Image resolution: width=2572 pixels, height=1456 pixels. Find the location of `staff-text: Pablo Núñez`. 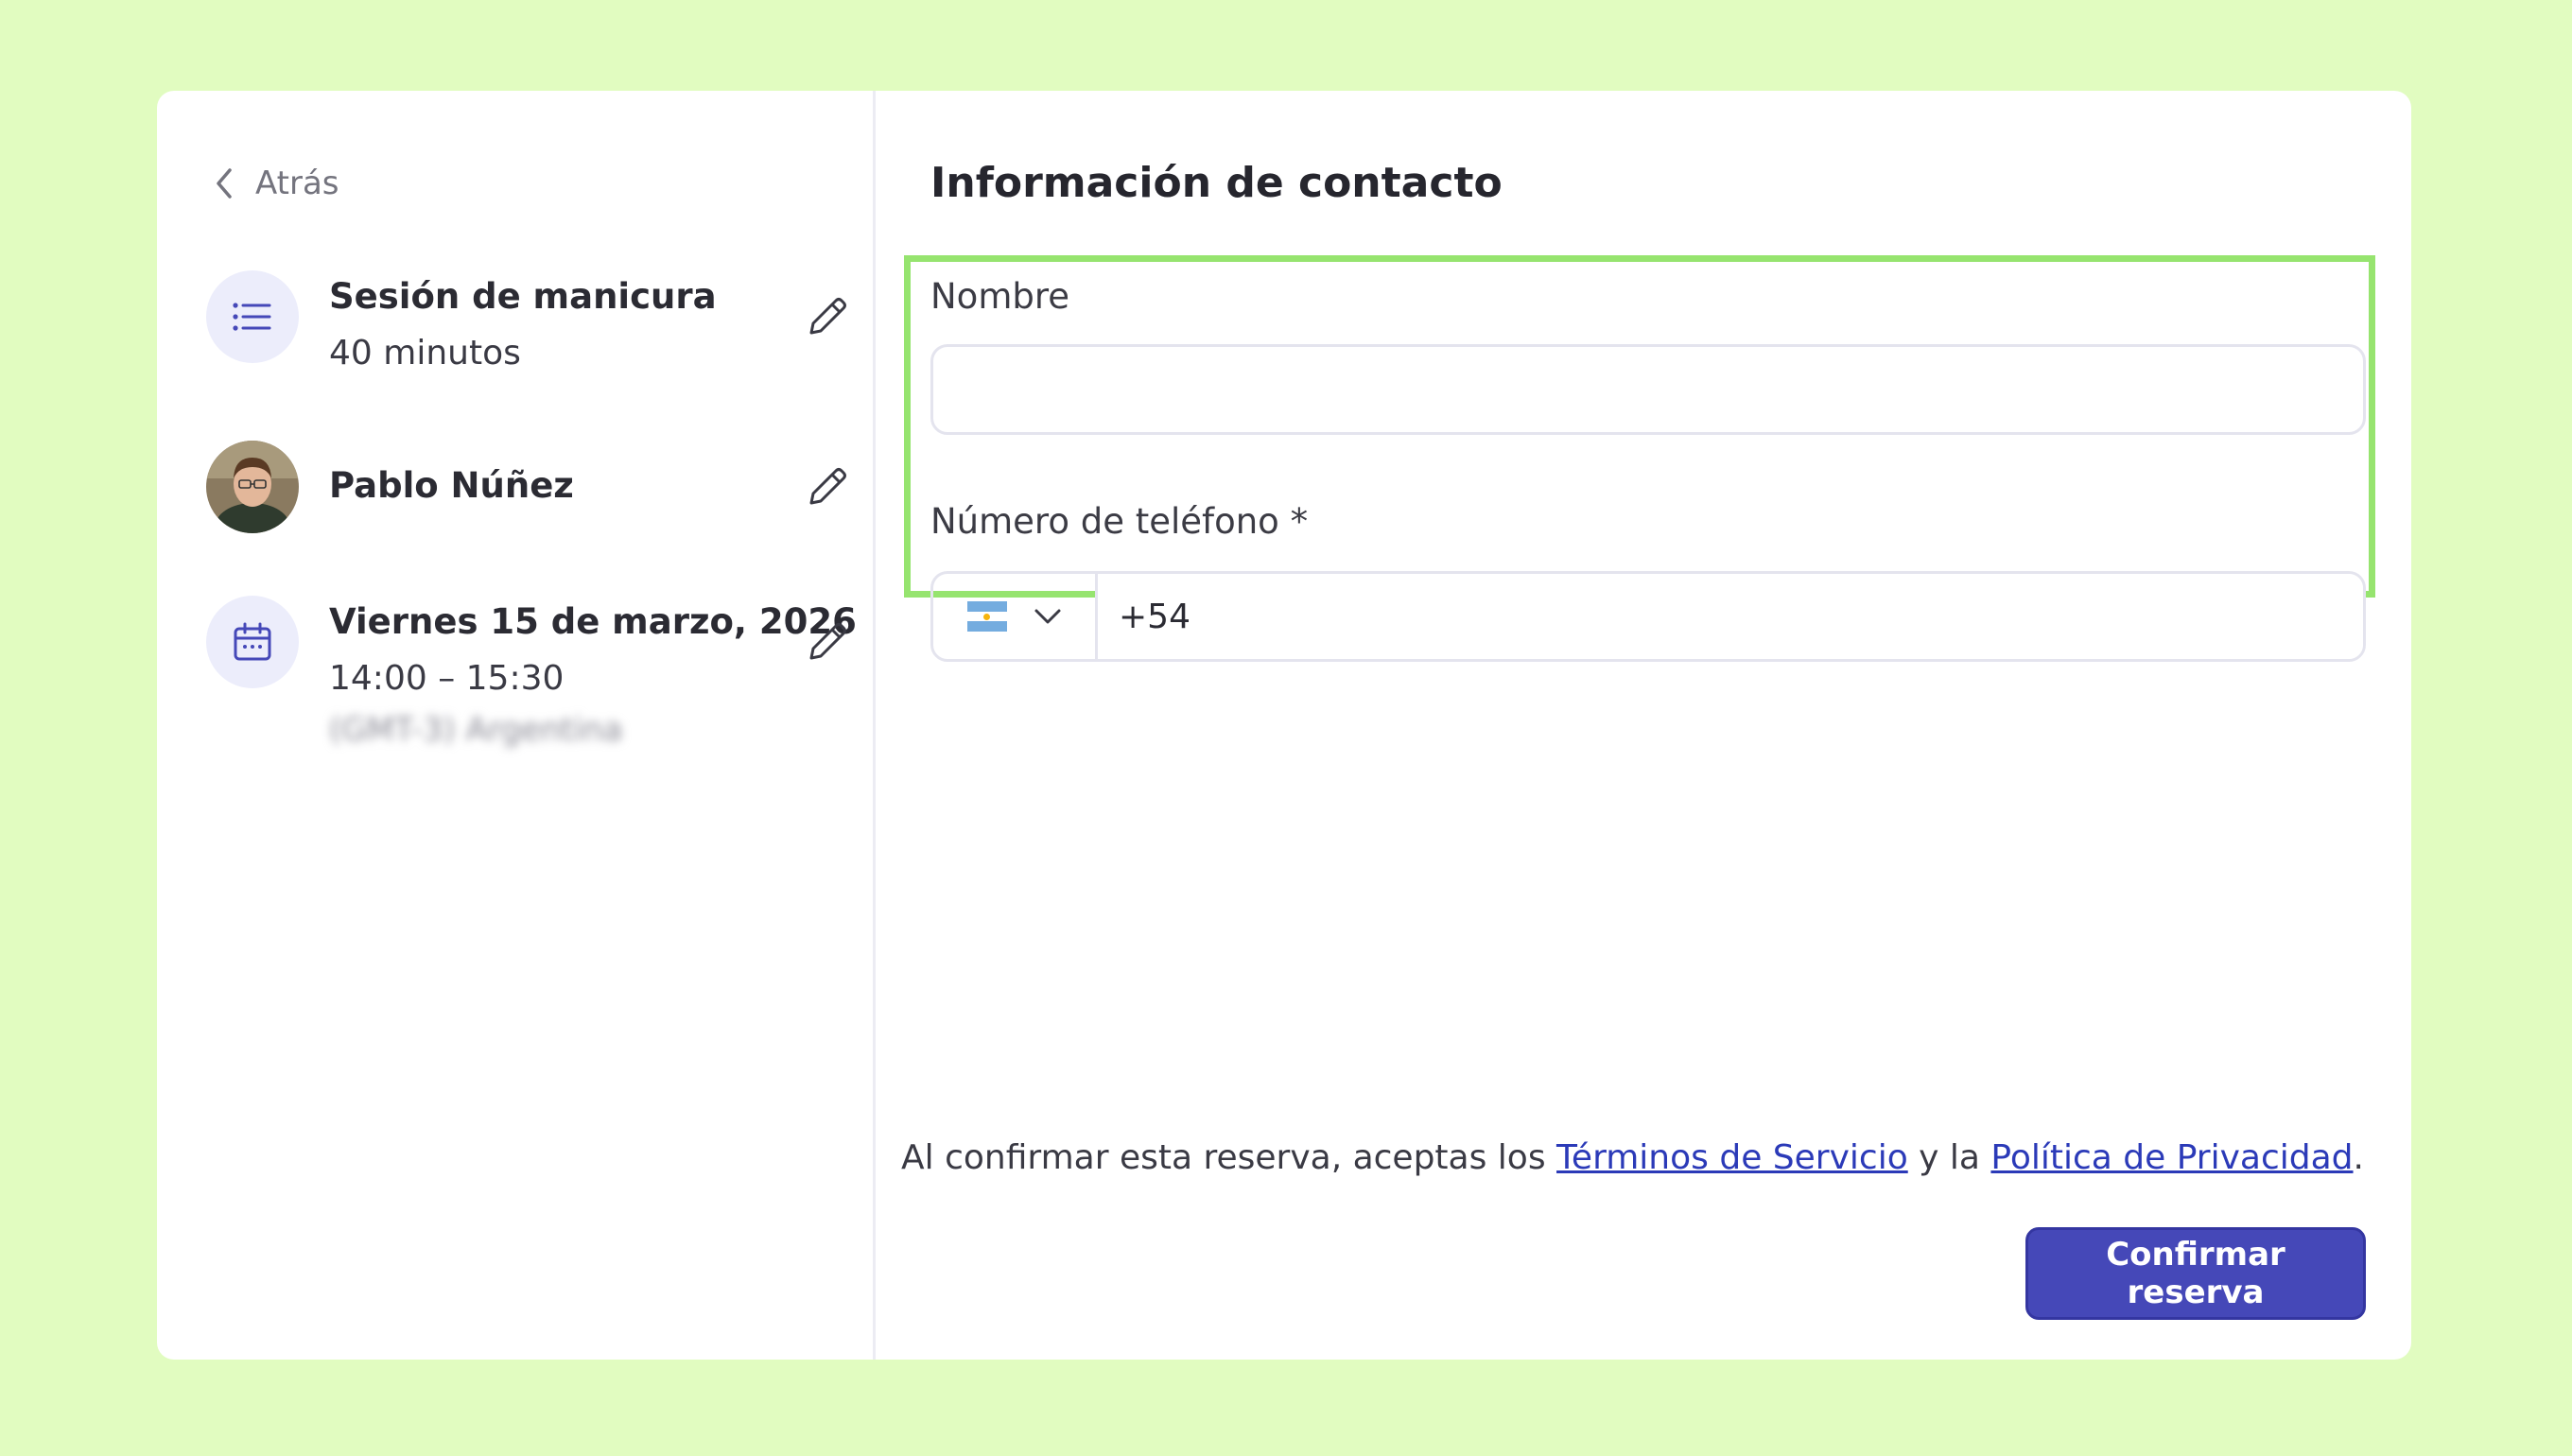

staff-text: Pablo Núñez is located at coordinates (451, 485).